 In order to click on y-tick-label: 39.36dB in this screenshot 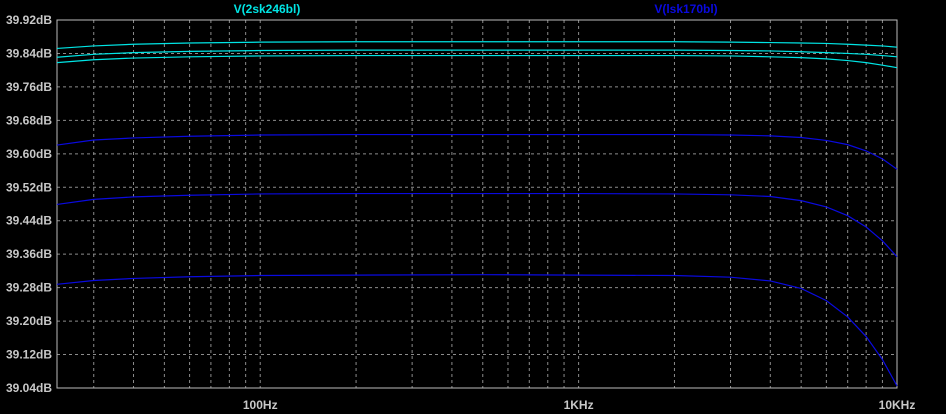, I will do `click(29, 254)`.